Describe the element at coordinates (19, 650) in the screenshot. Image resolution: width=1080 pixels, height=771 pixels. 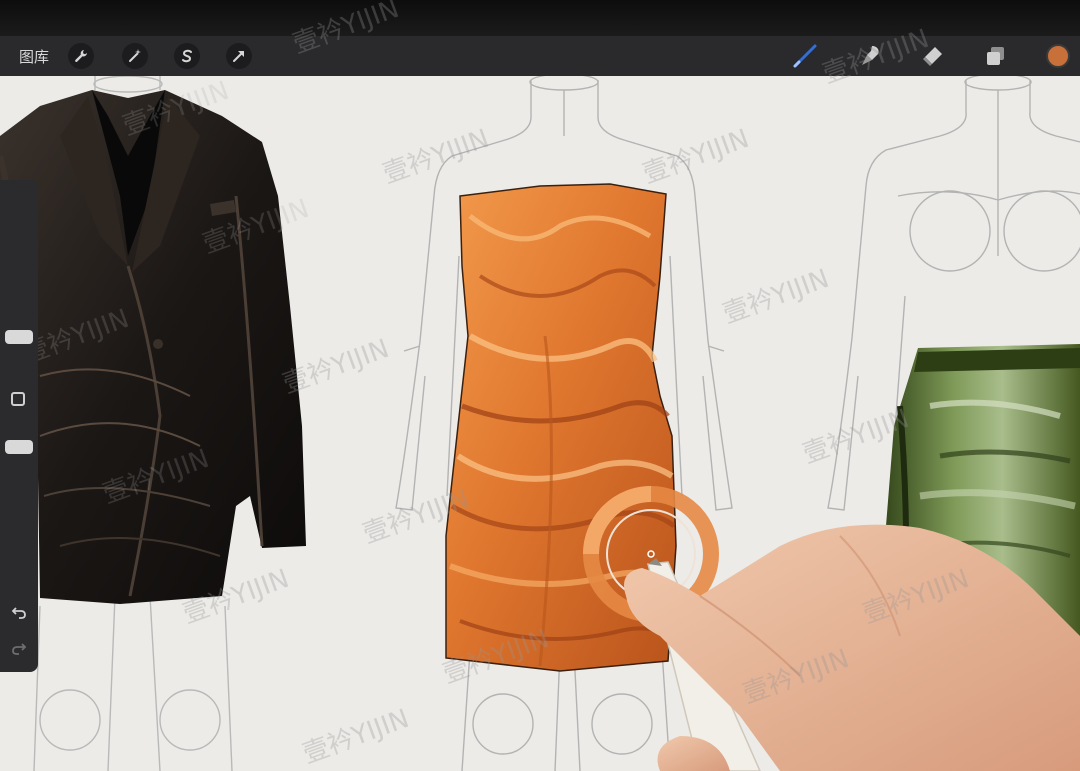
I see `redo-icon` at that location.